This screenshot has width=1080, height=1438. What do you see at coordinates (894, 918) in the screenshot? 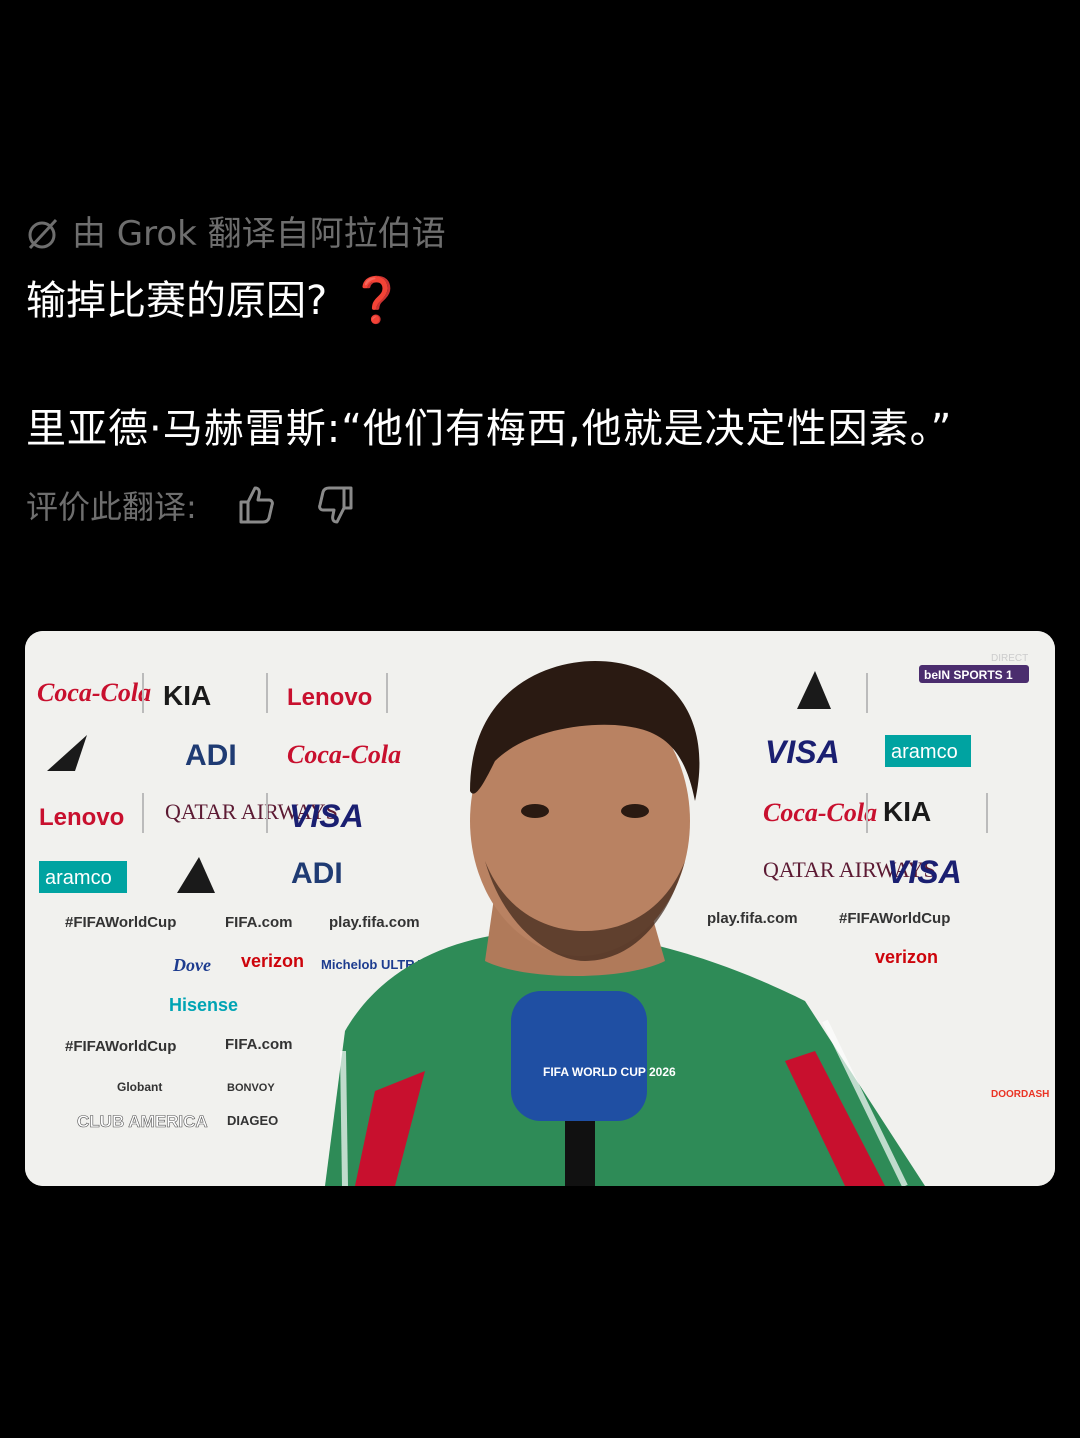
I see `hashtag-text-2: #FIFAWorldCup` at bounding box center [894, 918].